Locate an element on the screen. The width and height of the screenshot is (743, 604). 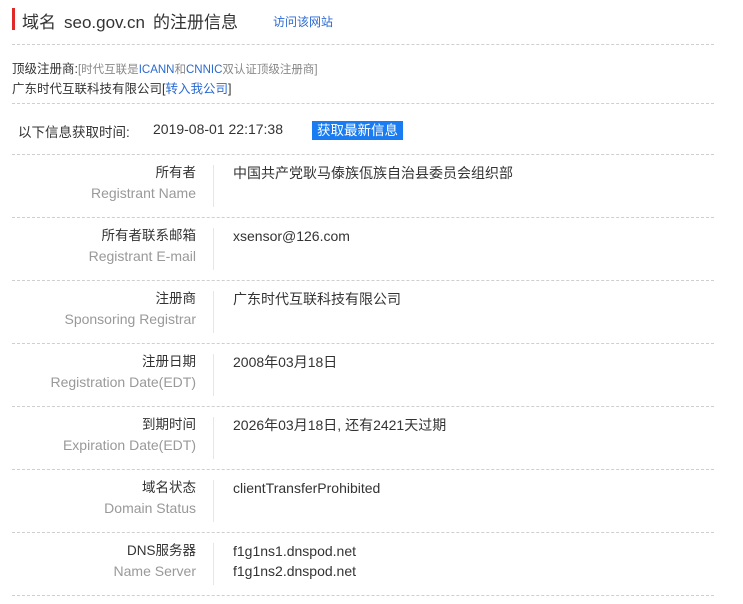
row-label: 注册日期 Registration Date(EDT) is located at coordinates (104, 372).